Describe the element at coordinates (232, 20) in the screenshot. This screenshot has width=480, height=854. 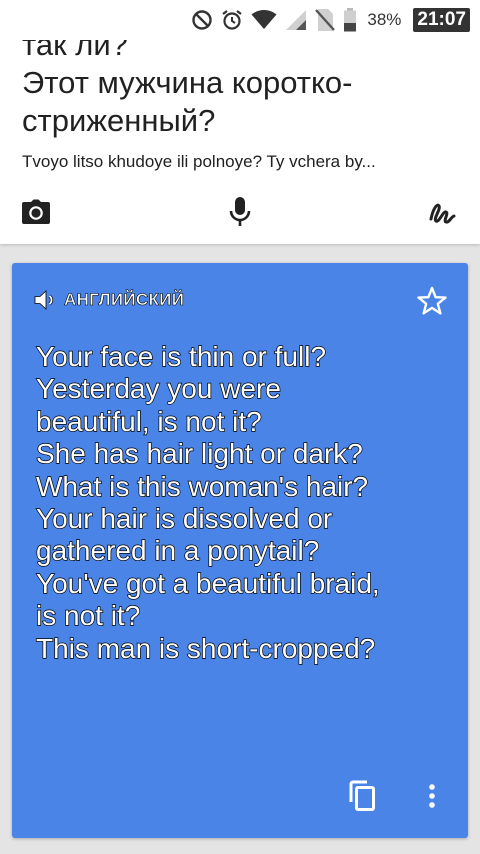
I see `alarm-icon` at that location.